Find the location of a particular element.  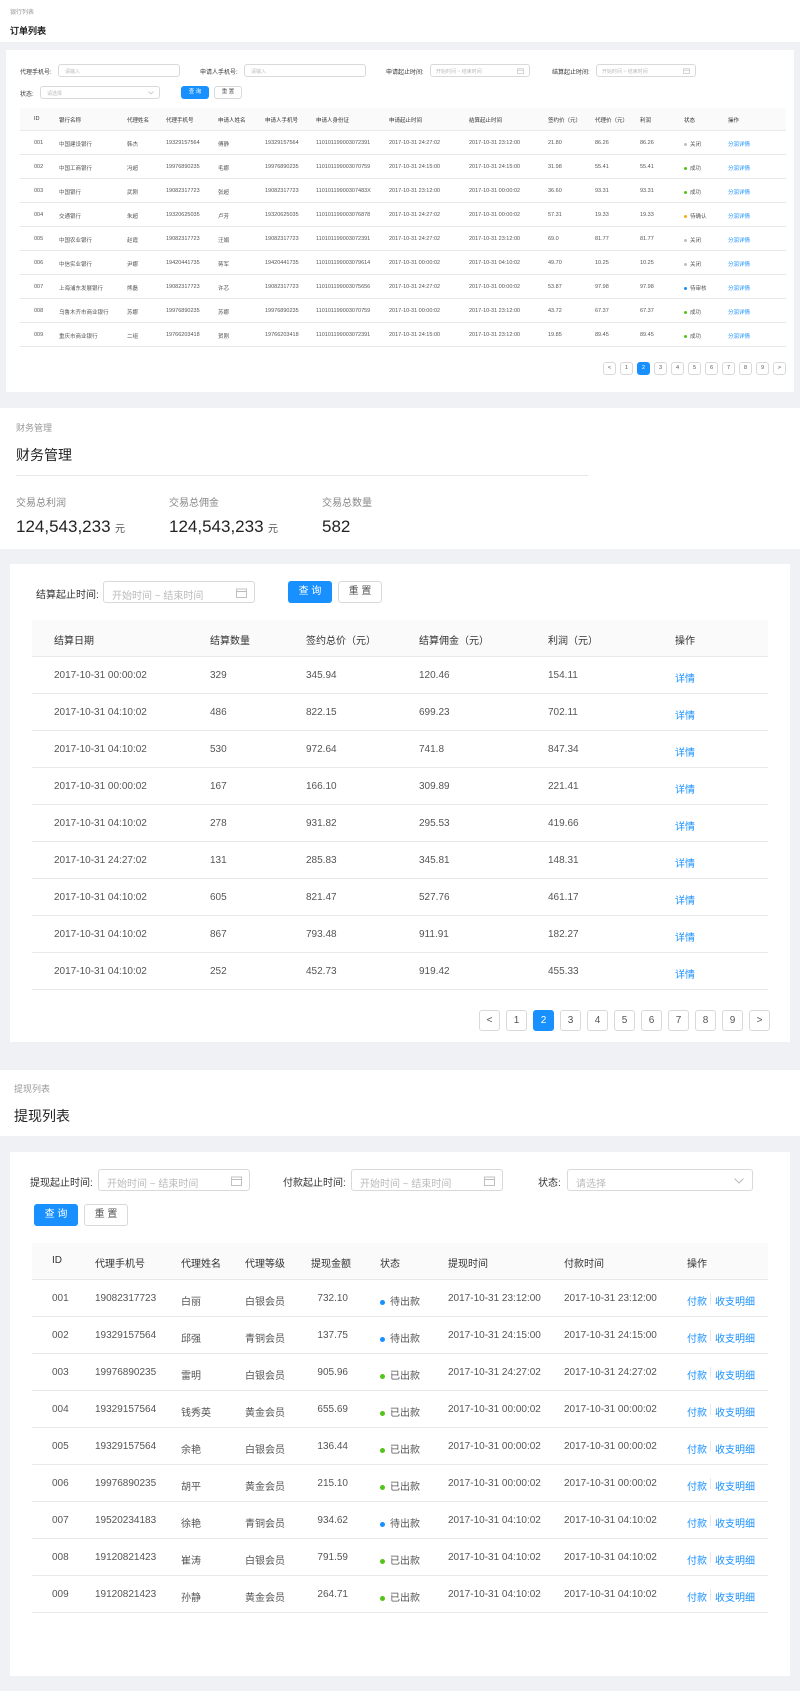

pay-time-range-input: 开始时间 ~ 结束时间 is located at coordinates (427, 1180).